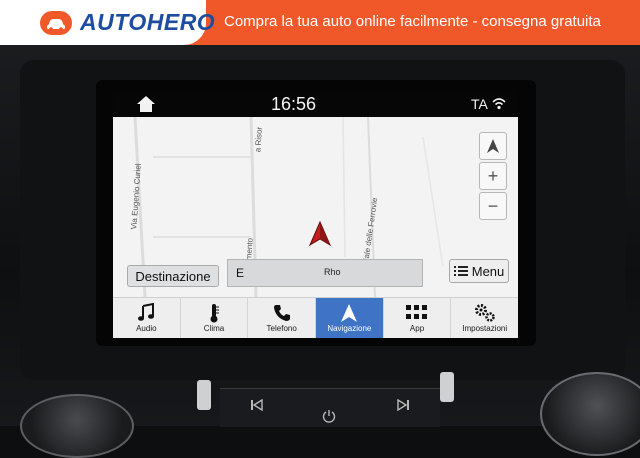 This screenshot has height=458, width=640. Describe the element at coordinates (214, 313) in the screenshot. I see `thermometer-icon` at that location.